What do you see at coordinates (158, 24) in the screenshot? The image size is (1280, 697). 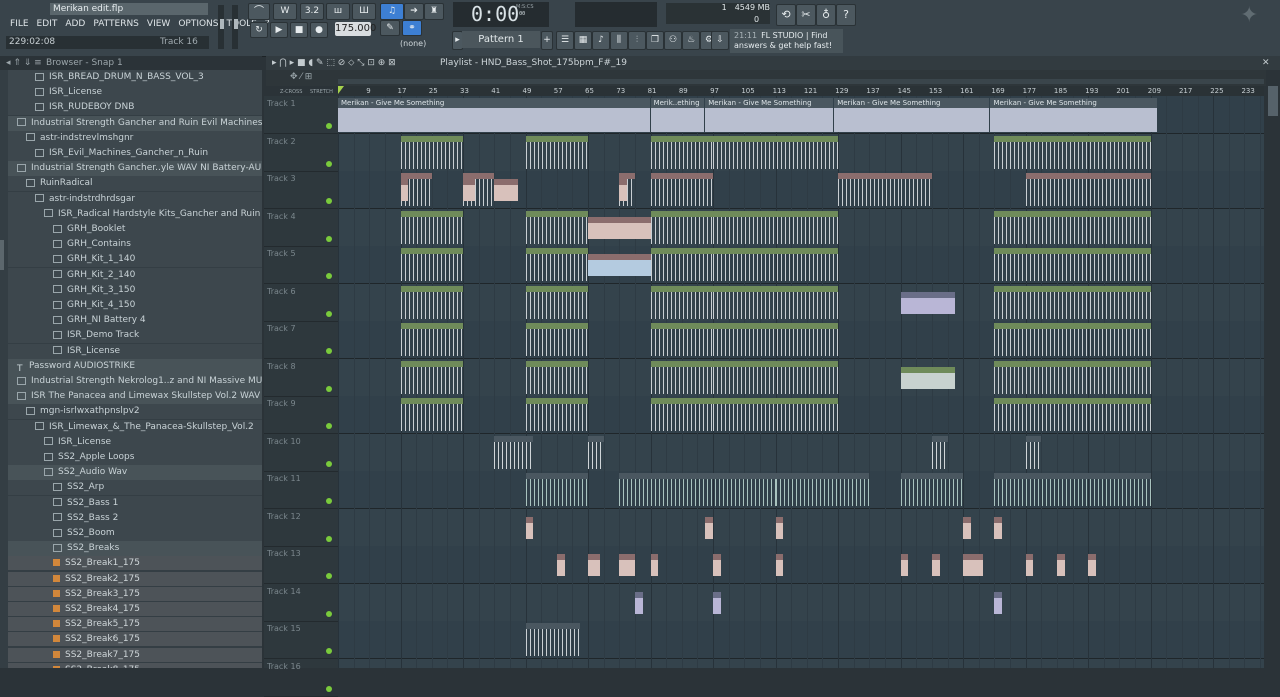 I see `menu-item: VIEW` at bounding box center [158, 24].